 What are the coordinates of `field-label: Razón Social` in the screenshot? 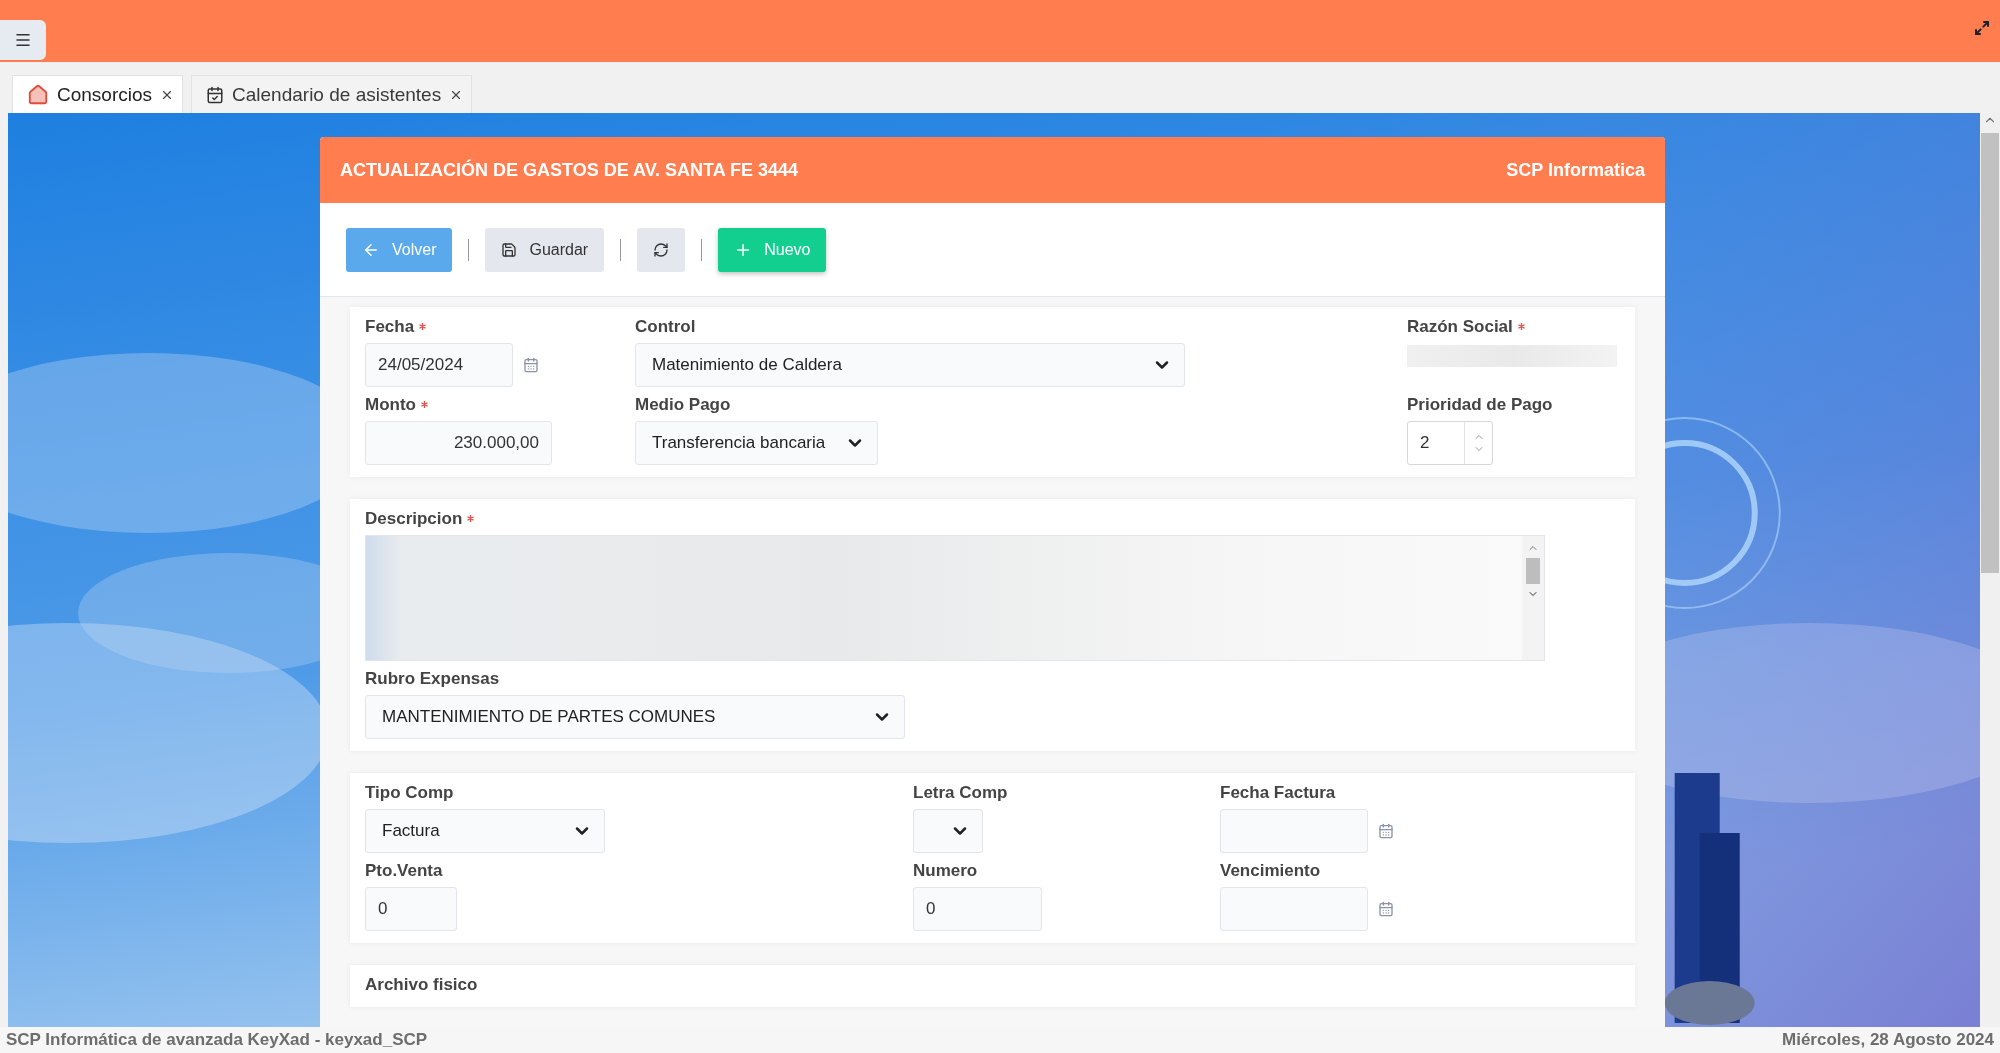 It's located at (1460, 327).